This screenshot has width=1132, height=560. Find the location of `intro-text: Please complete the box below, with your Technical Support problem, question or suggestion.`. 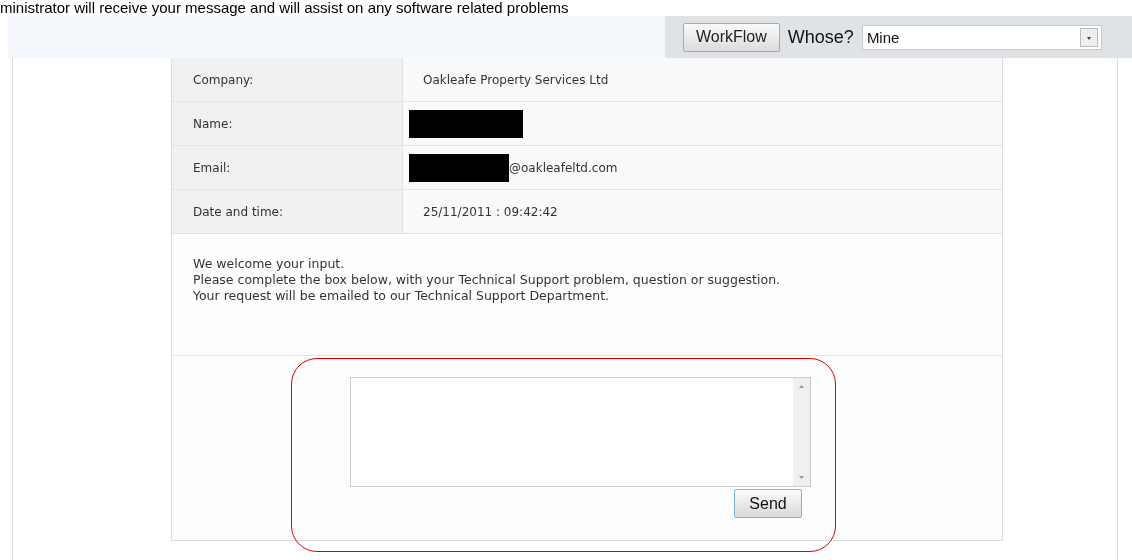

intro-text: Please complete the box below, with your Technical Support problem, question or suggestion. is located at coordinates (487, 280).